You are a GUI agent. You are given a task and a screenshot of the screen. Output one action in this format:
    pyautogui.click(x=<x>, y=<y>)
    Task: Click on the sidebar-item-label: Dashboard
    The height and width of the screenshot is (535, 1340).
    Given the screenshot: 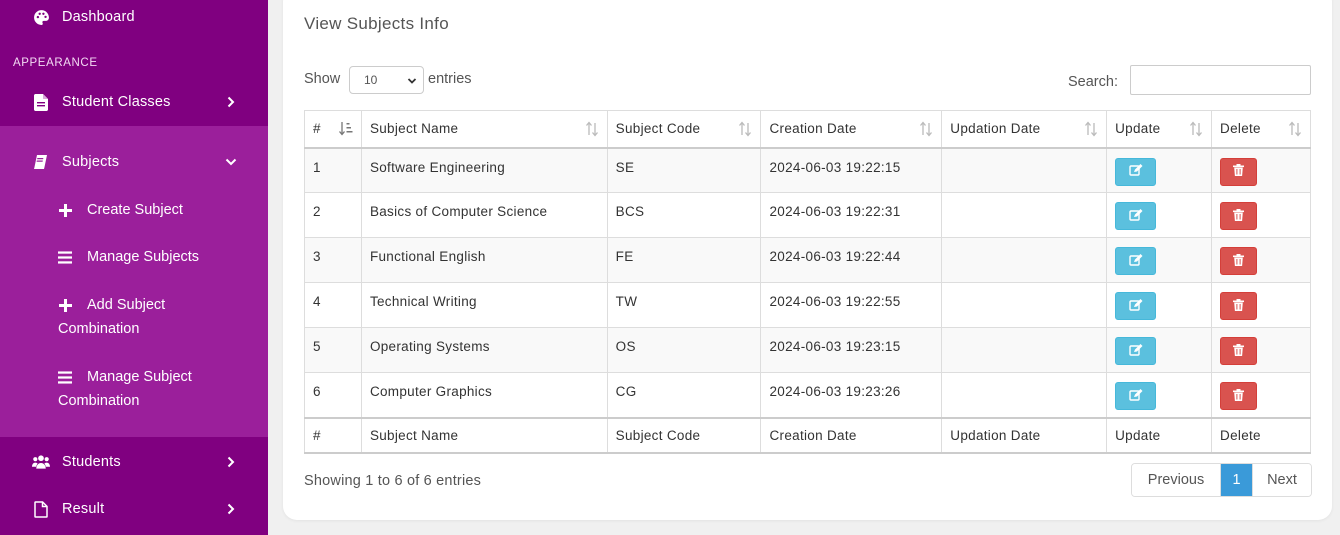 What is the action you would take?
    pyautogui.click(x=98, y=17)
    